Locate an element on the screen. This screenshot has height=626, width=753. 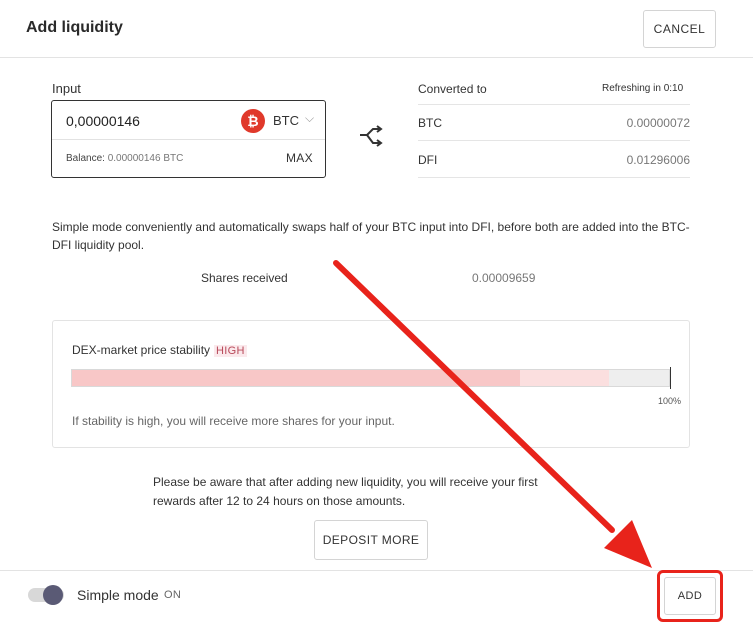
swap-icon is located at coordinates (371, 136).